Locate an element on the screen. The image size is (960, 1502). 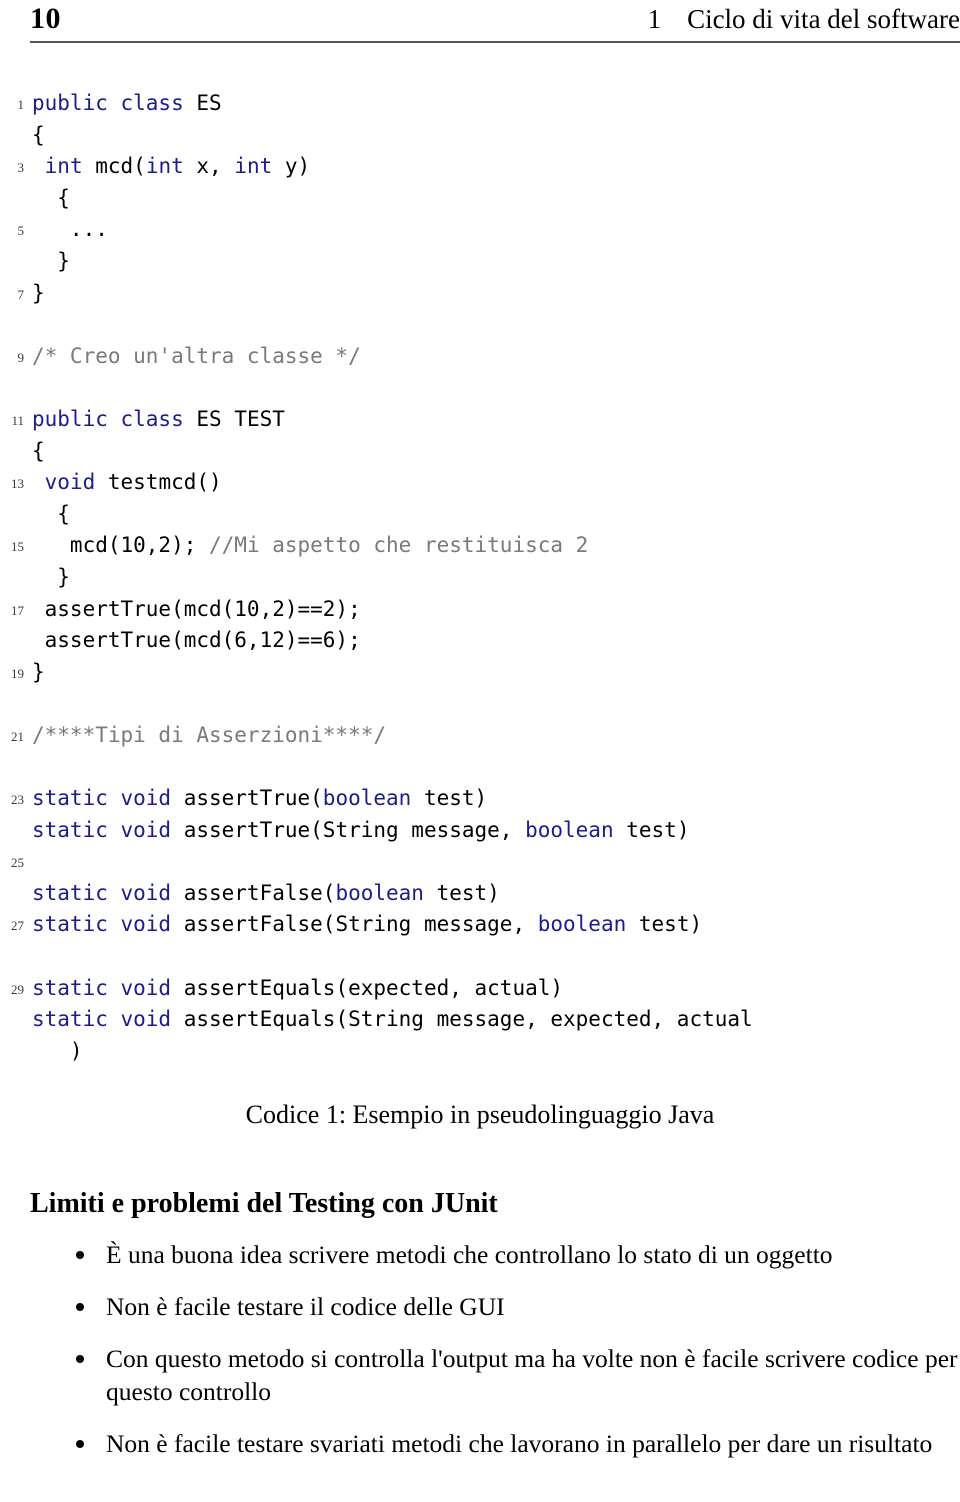
code-line-text: assertTrue(mcd(6,12)==6); is located at coordinates (196, 641).